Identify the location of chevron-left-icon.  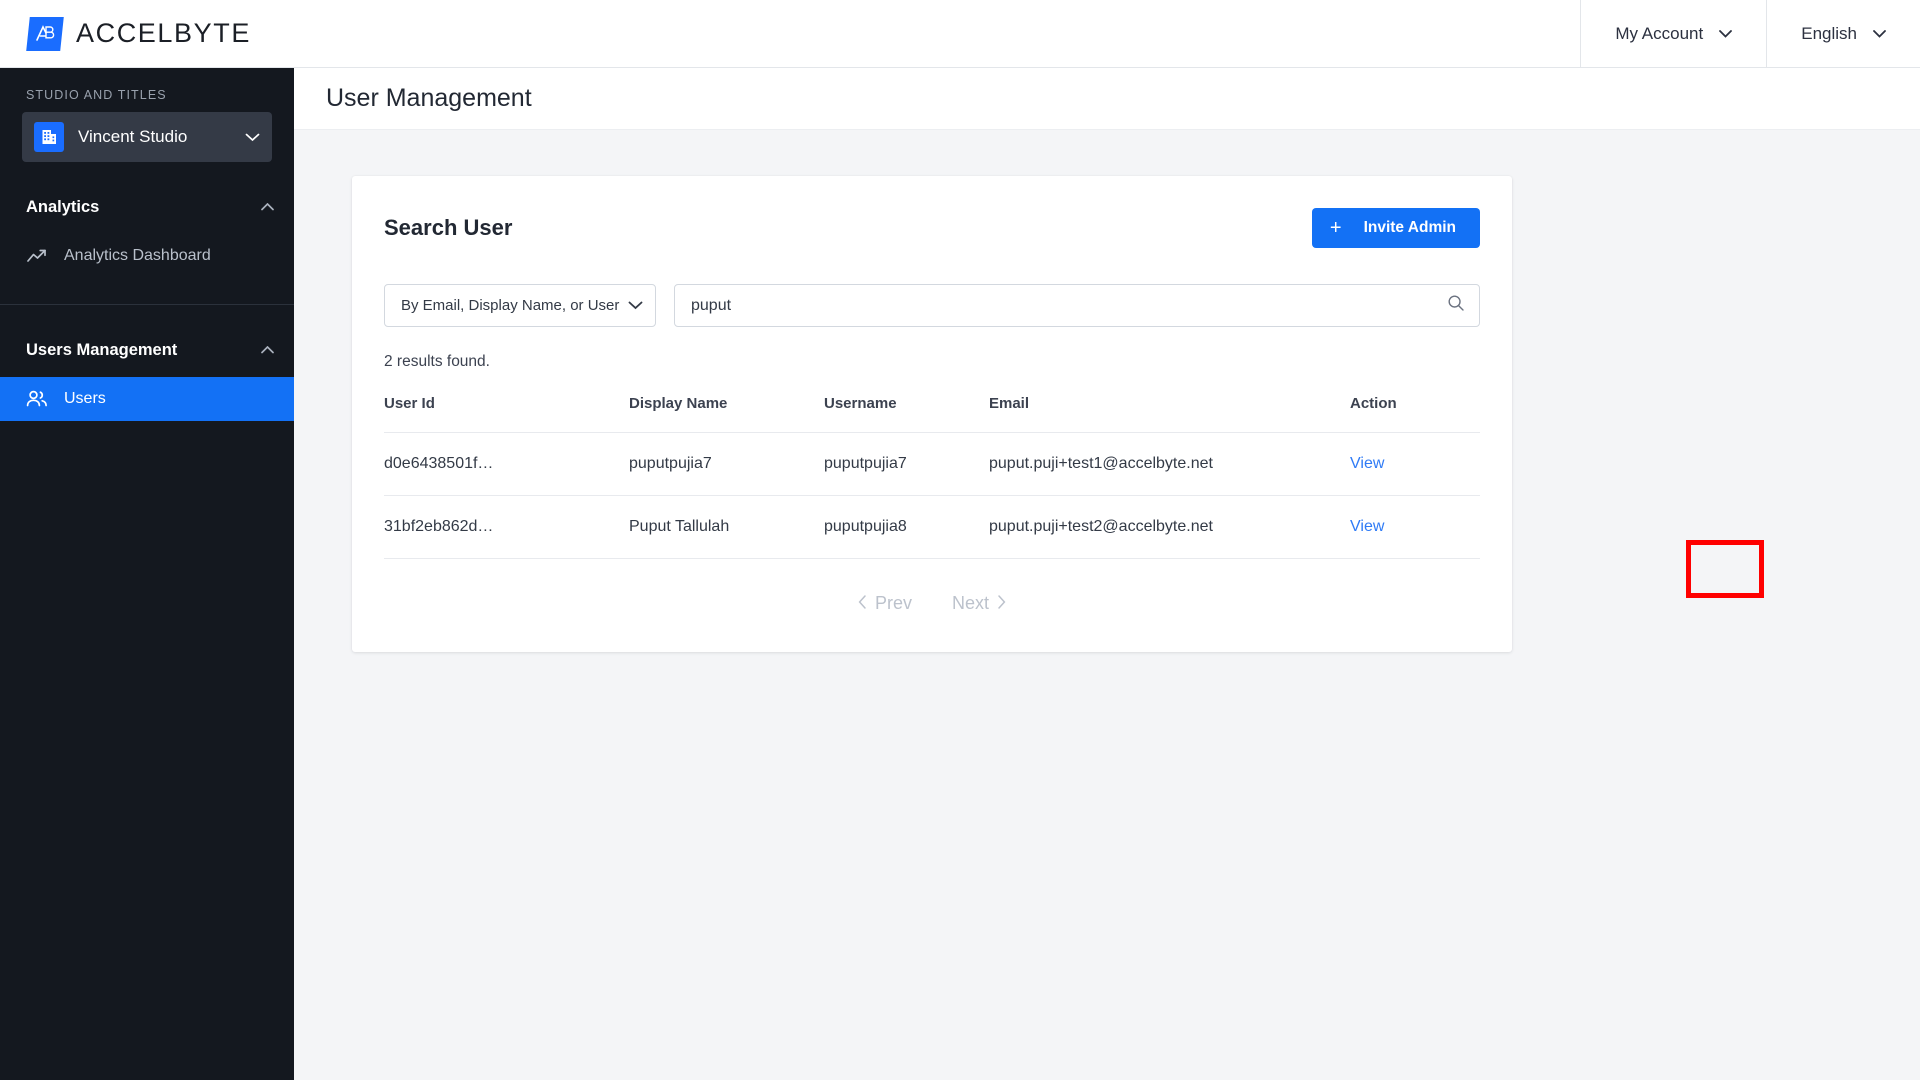
(862, 603).